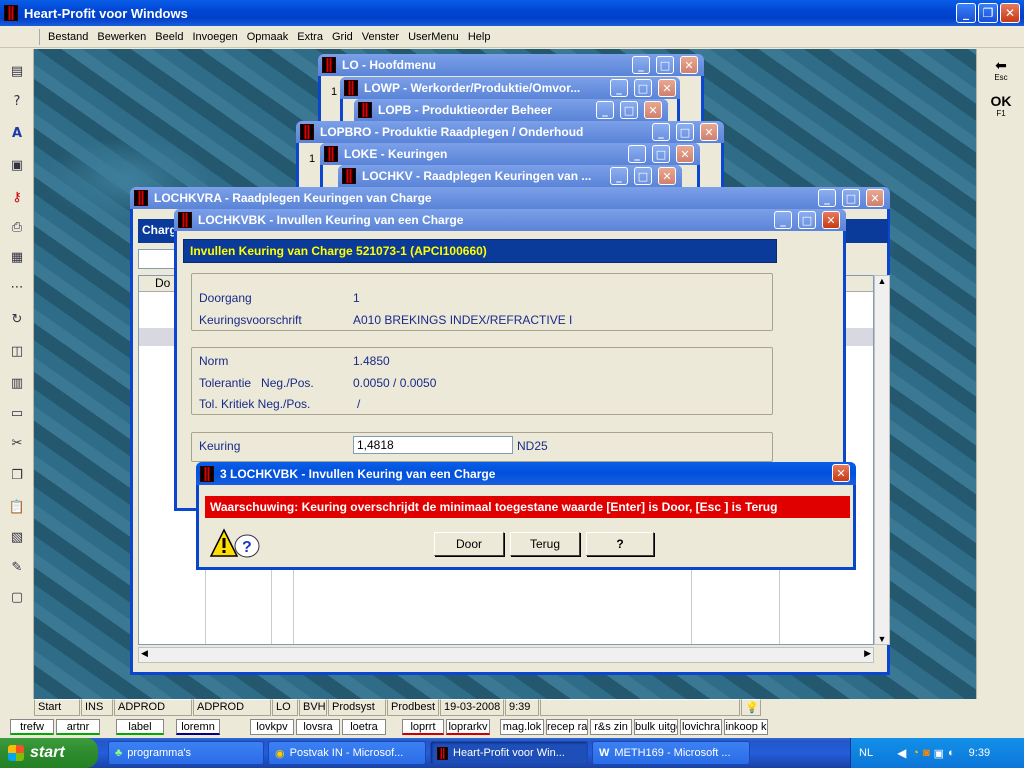 This screenshot has height=768, width=1024. I want to click on shortcut-loprrt: loprrt, so click(423, 727).